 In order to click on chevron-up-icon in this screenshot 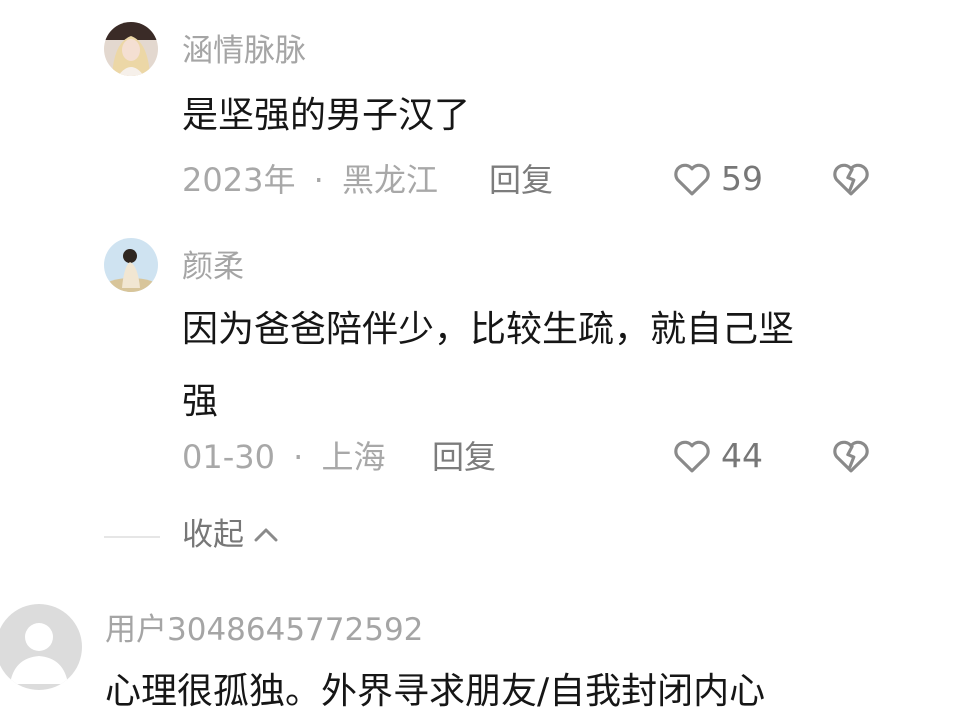, I will do `click(266, 535)`.